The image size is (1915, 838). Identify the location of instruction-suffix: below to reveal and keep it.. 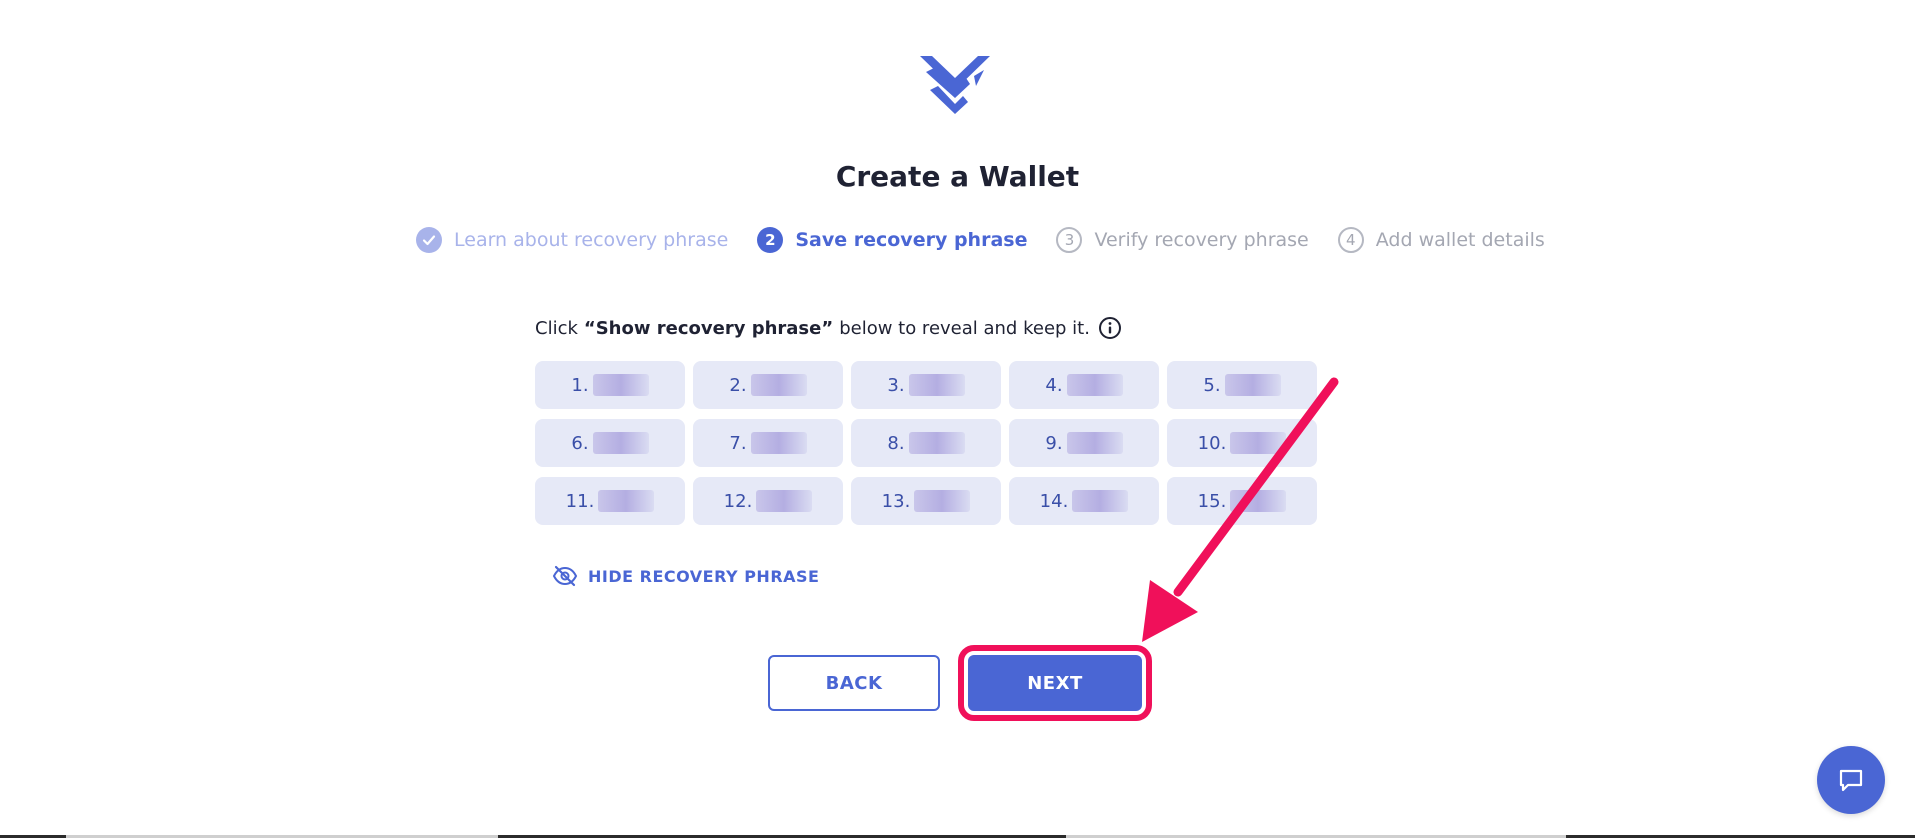
(964, 328).